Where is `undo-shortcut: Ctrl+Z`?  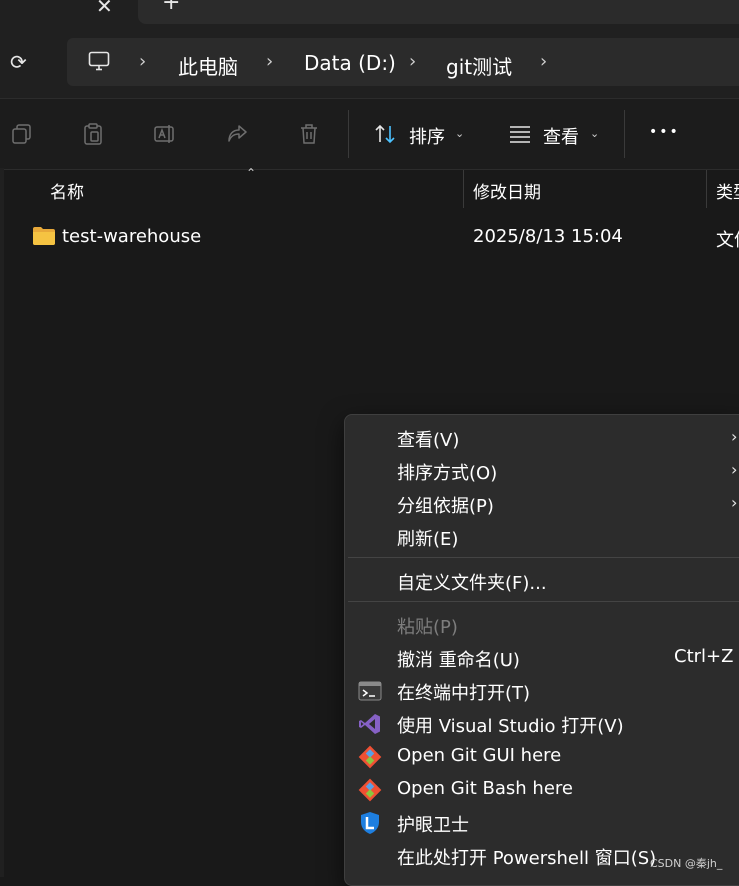
undo-shortcut: Ctrl+Z is located at coordinates (704, 656).